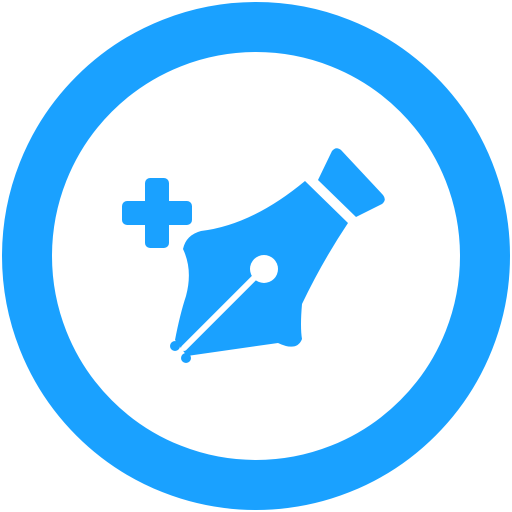 Image resolution: width=512 pixels, height=512 pixels. I want to click on nib-hole-icon, so click(264, 269).